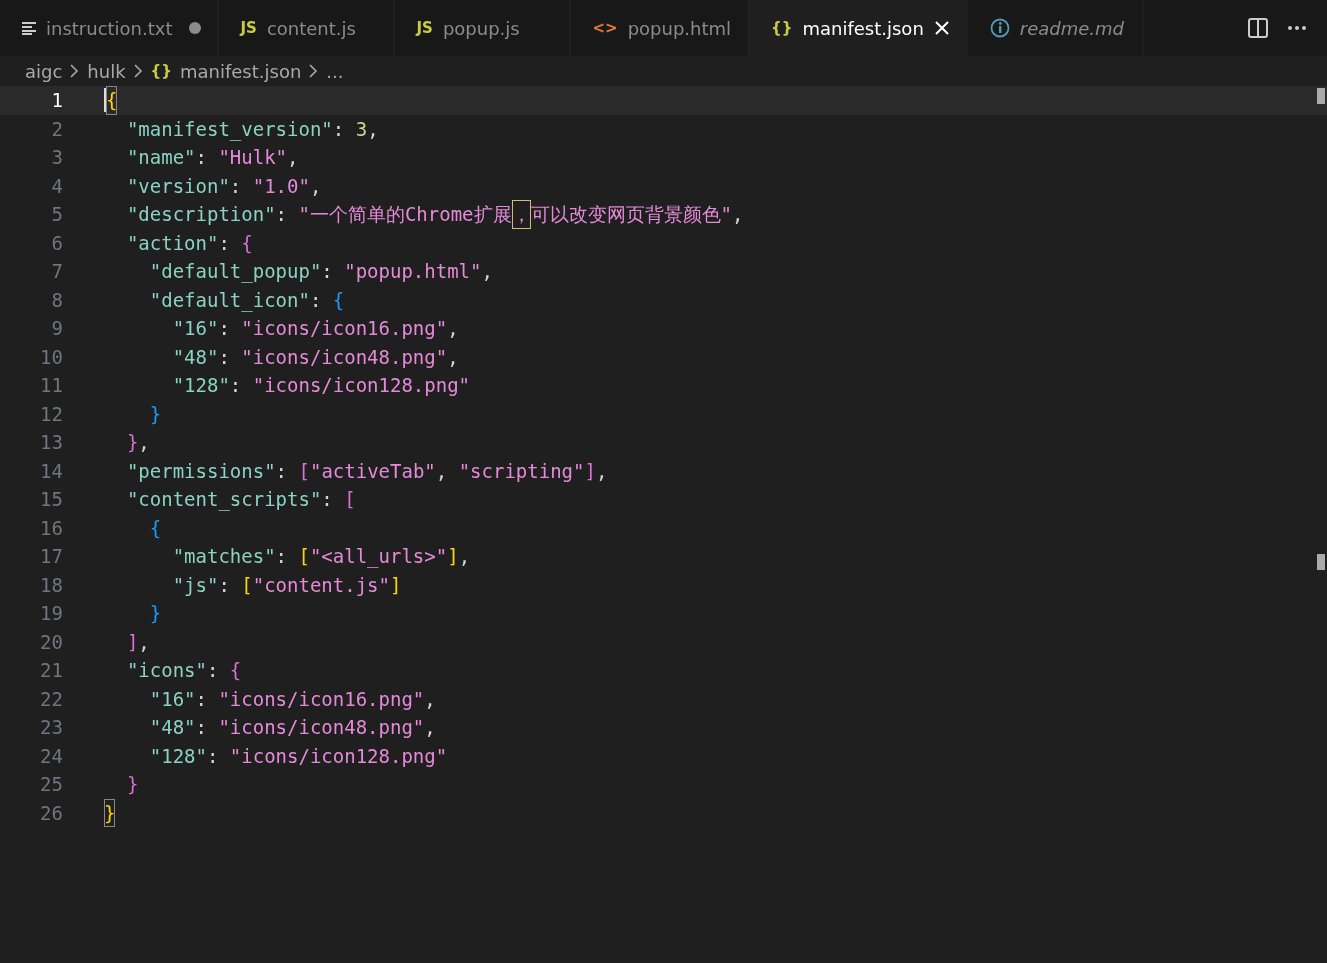 This screenshot has width=1327, height=963. What do you see at coordinates (424, 28) in the screenshot?
I see `file-type-icon: JS` at bounding box center [424, 28].